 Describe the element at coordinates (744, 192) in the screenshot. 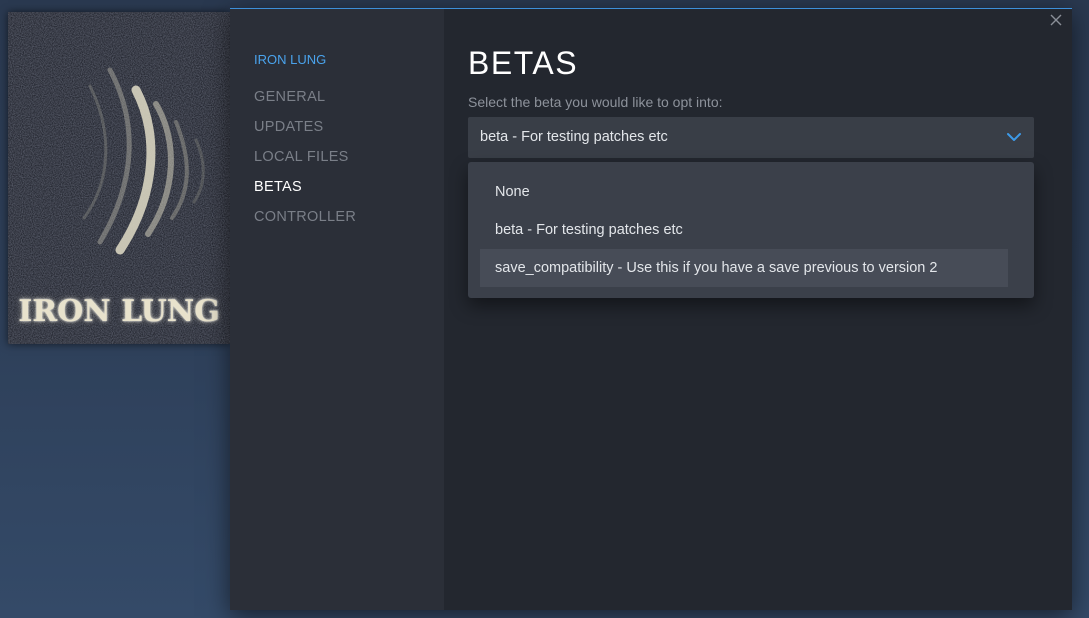

I see `beta-option-none: None` at that location.